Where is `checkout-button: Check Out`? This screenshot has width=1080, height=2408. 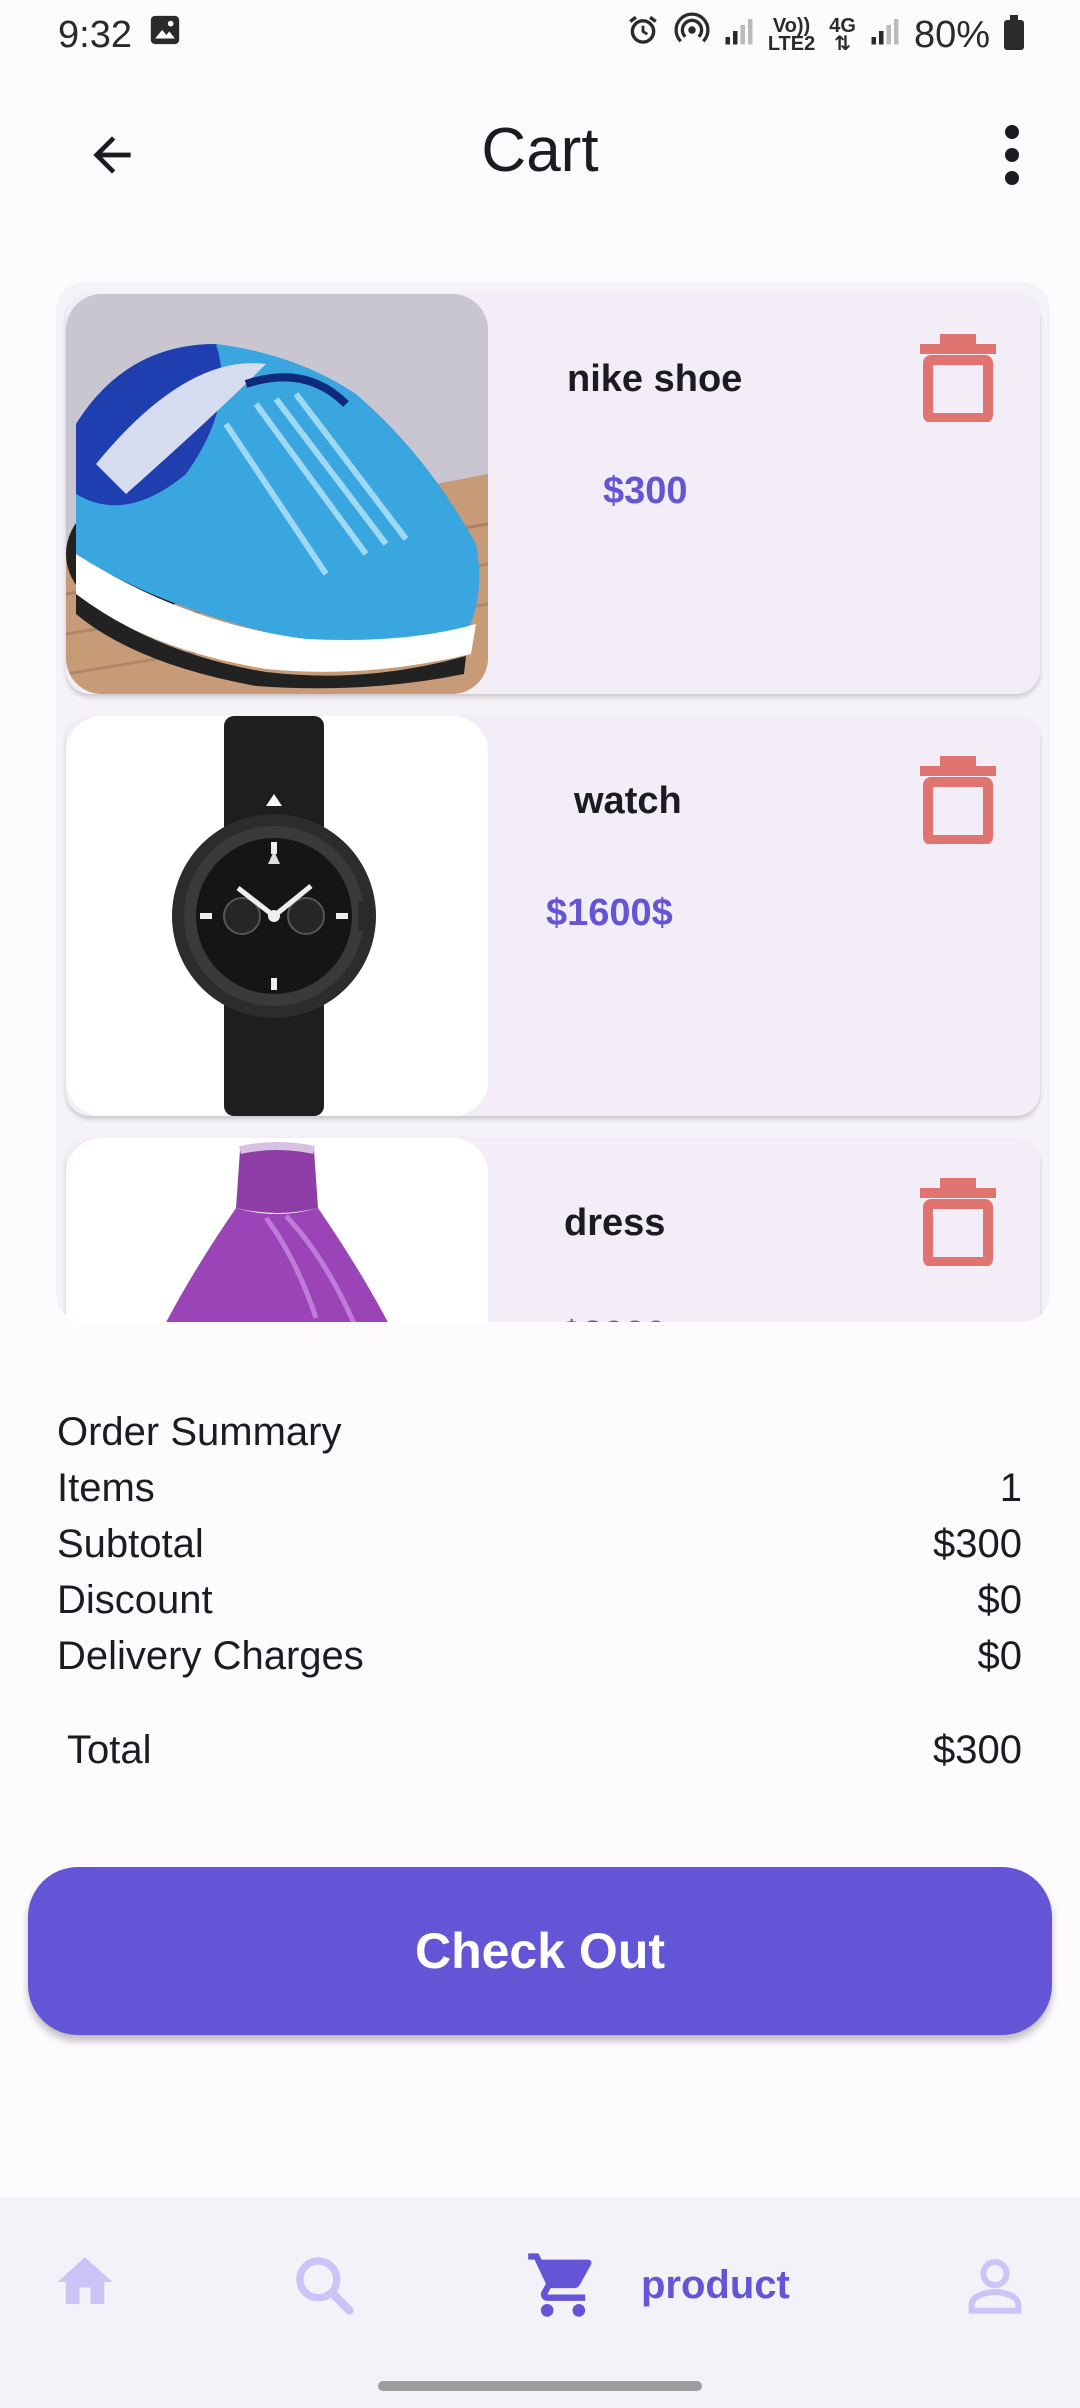 checkout-button: Check Out is located at coordinates (540, 1951).